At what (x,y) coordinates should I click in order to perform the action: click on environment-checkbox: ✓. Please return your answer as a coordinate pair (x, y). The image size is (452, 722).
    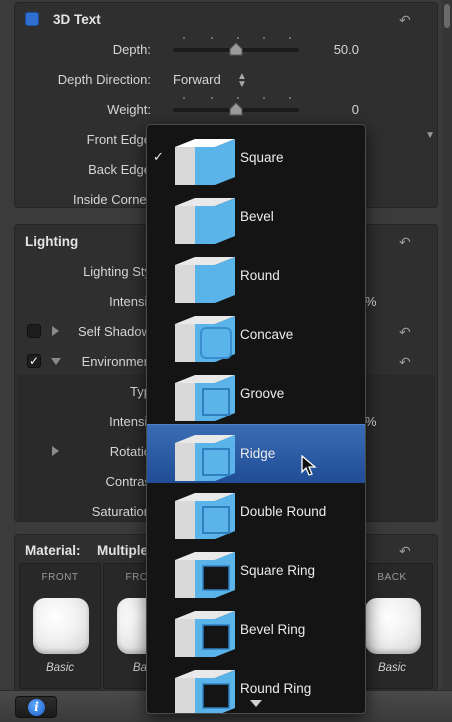
    Looking at the image, I should click on (34, 361).